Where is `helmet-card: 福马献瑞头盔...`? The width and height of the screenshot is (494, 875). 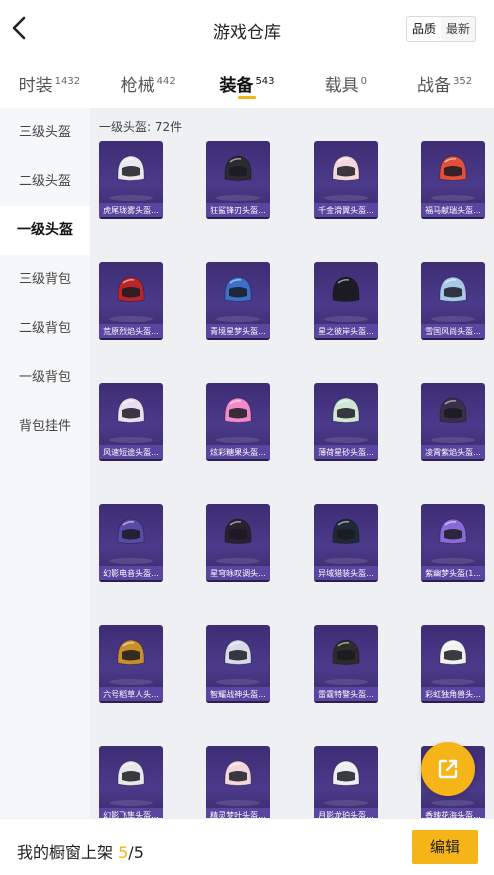 helmet-card: 福马献瑞头盔... is located at coordinates (453, 180).